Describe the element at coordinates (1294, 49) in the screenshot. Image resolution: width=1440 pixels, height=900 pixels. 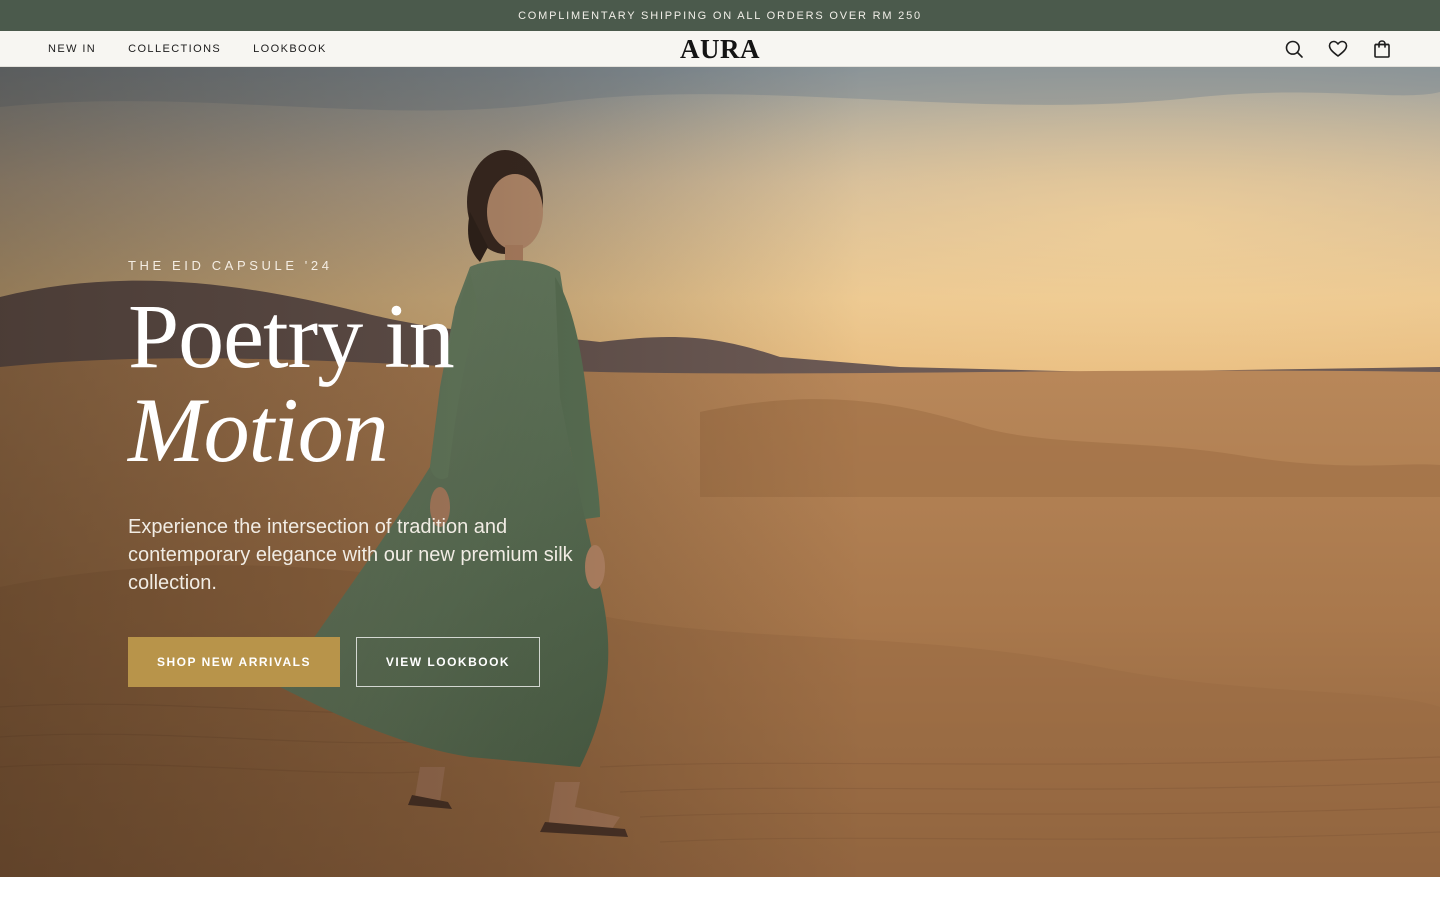
I see `search-icon` at that location.